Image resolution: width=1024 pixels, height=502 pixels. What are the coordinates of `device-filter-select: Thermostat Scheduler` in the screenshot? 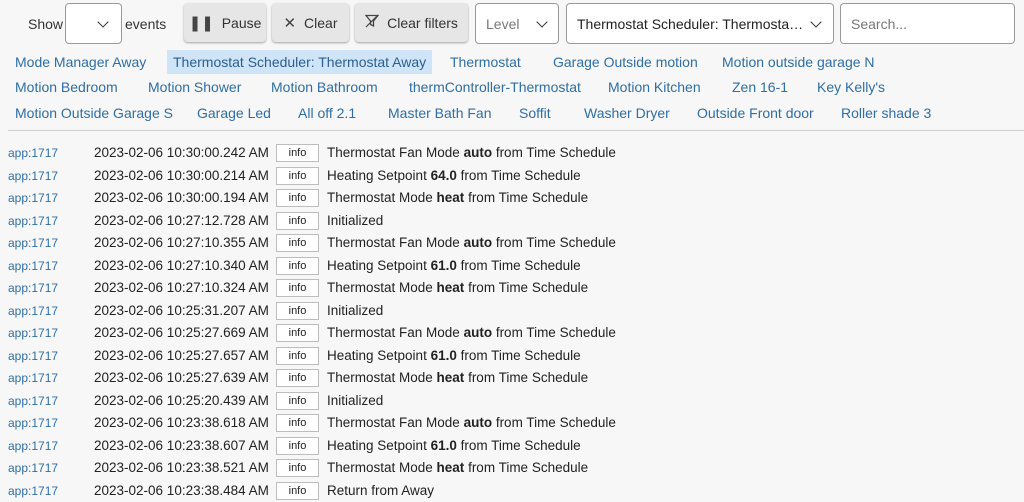 It's located at (700, 23).